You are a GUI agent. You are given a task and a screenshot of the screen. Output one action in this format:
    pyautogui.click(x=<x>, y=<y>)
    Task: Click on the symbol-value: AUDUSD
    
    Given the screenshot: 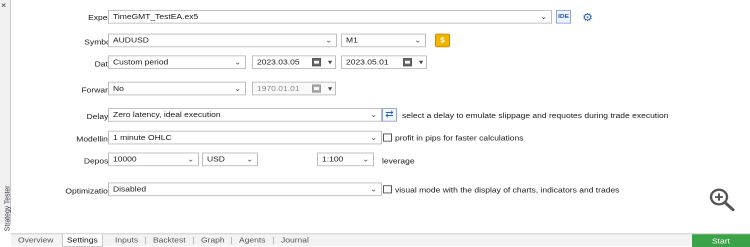 What is the action you would take?
    pyautogui.click(x=131, y=40)
    